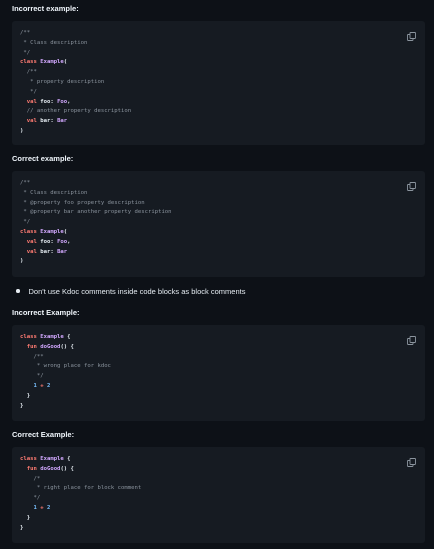 The image size is (434, 549). I want to click on code-token-fn: doGood, so click(50, 468).